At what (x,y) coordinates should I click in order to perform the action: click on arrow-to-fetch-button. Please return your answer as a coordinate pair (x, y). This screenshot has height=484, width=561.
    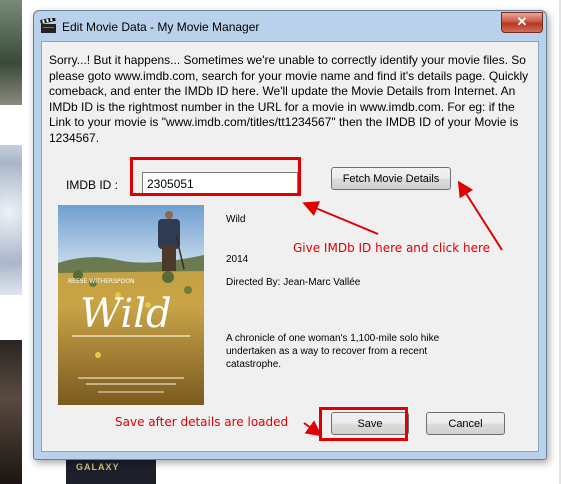
    Looking at the image, I should click on (480, 215).